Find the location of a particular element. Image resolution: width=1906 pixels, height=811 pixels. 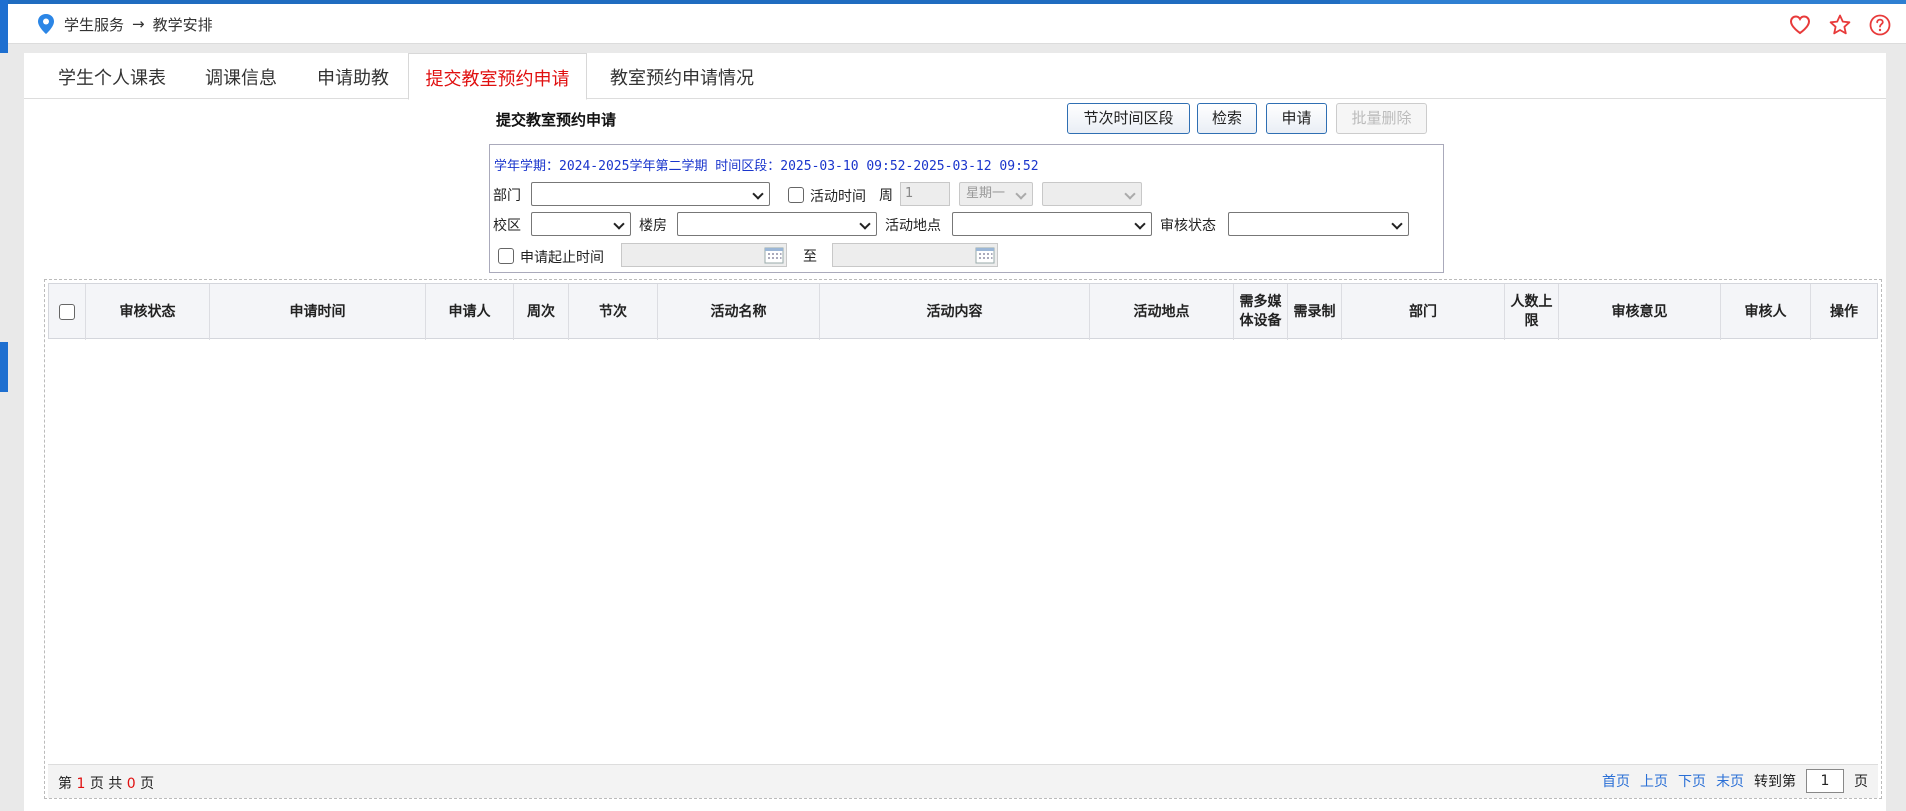

col-section: 节次 is located at coordinates (613, 312).